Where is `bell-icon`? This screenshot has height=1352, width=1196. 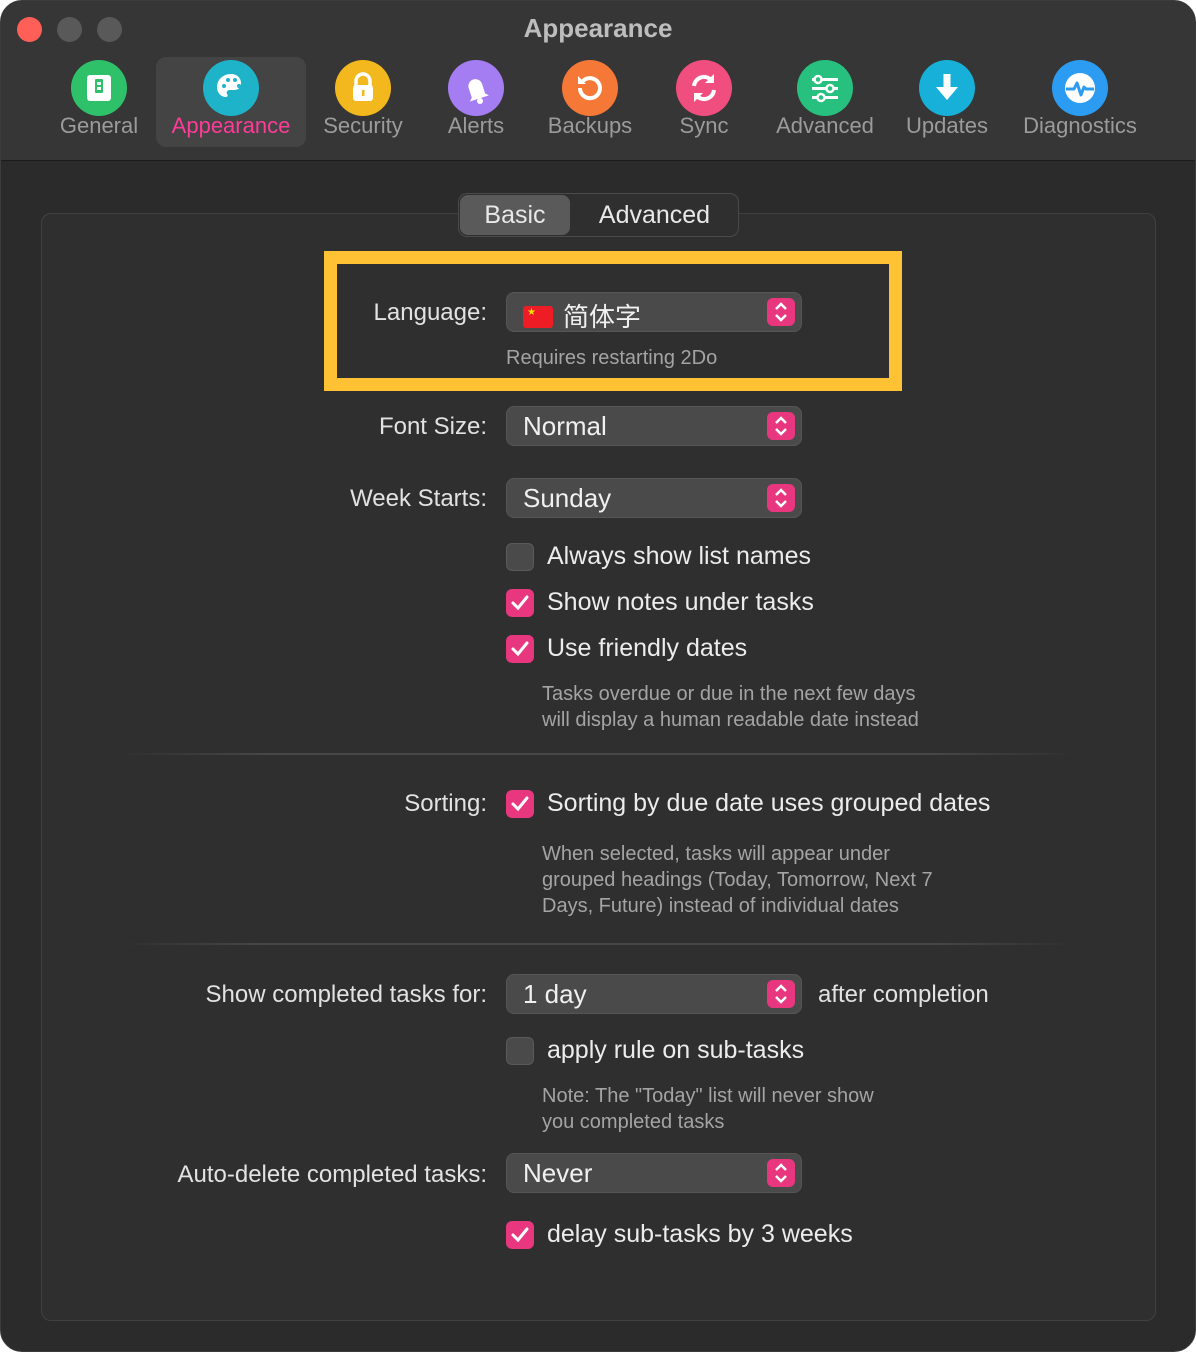
bell-icon is located at coordinates (476, 88).